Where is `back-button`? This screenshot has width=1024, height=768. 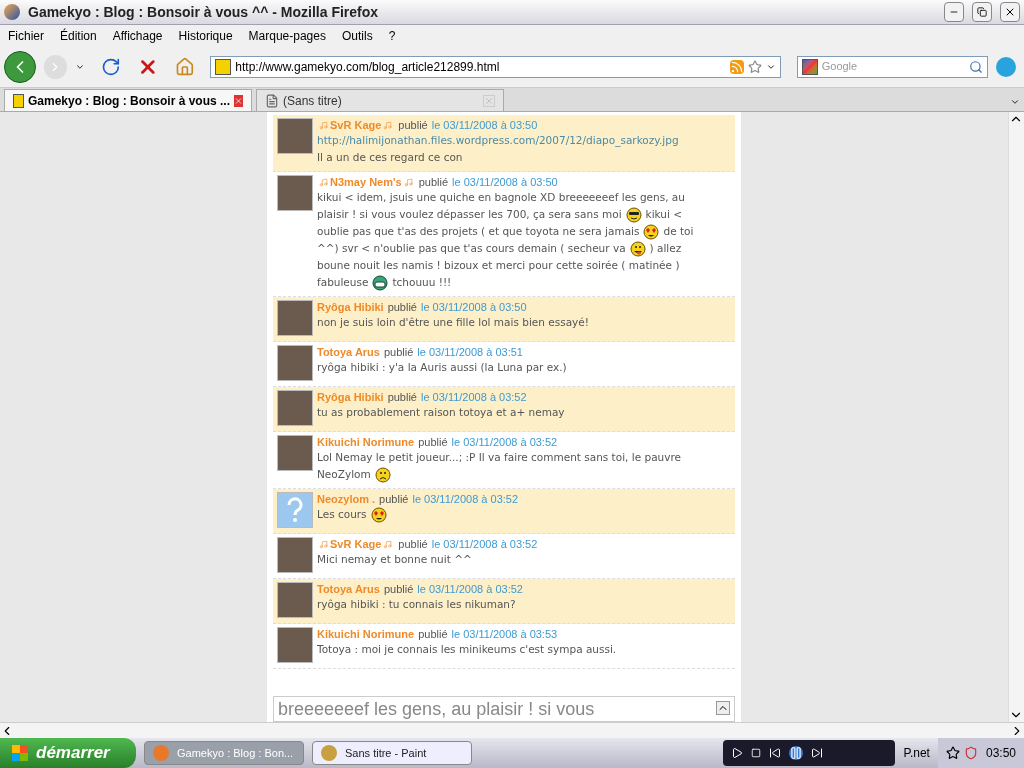 back-button is located at coordinates (20, 66).